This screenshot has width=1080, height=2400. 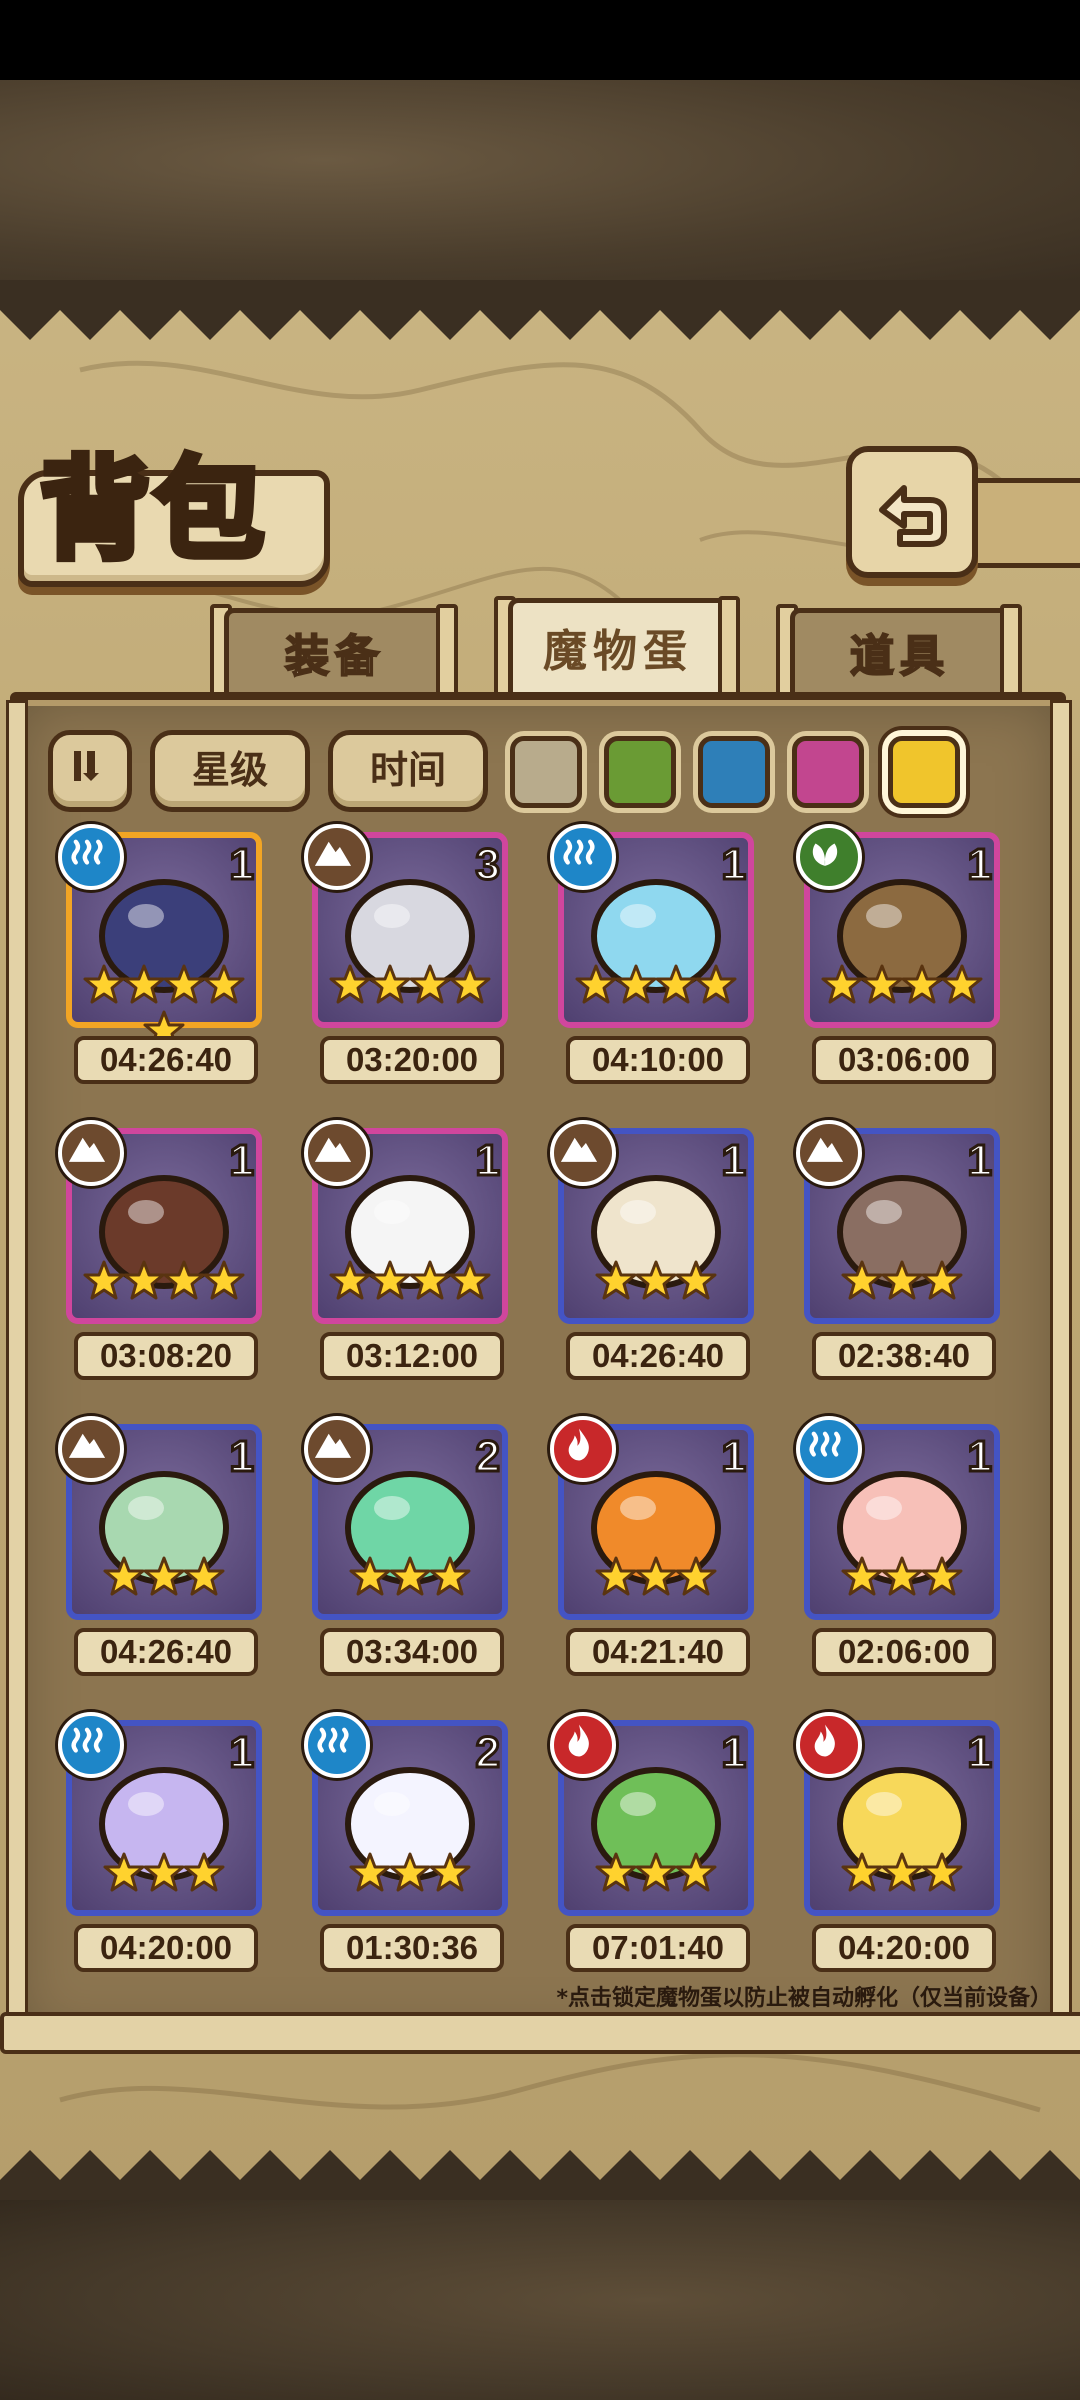 I want to click on egg-card: 1 04:10:00, so click(x=652, y=954).